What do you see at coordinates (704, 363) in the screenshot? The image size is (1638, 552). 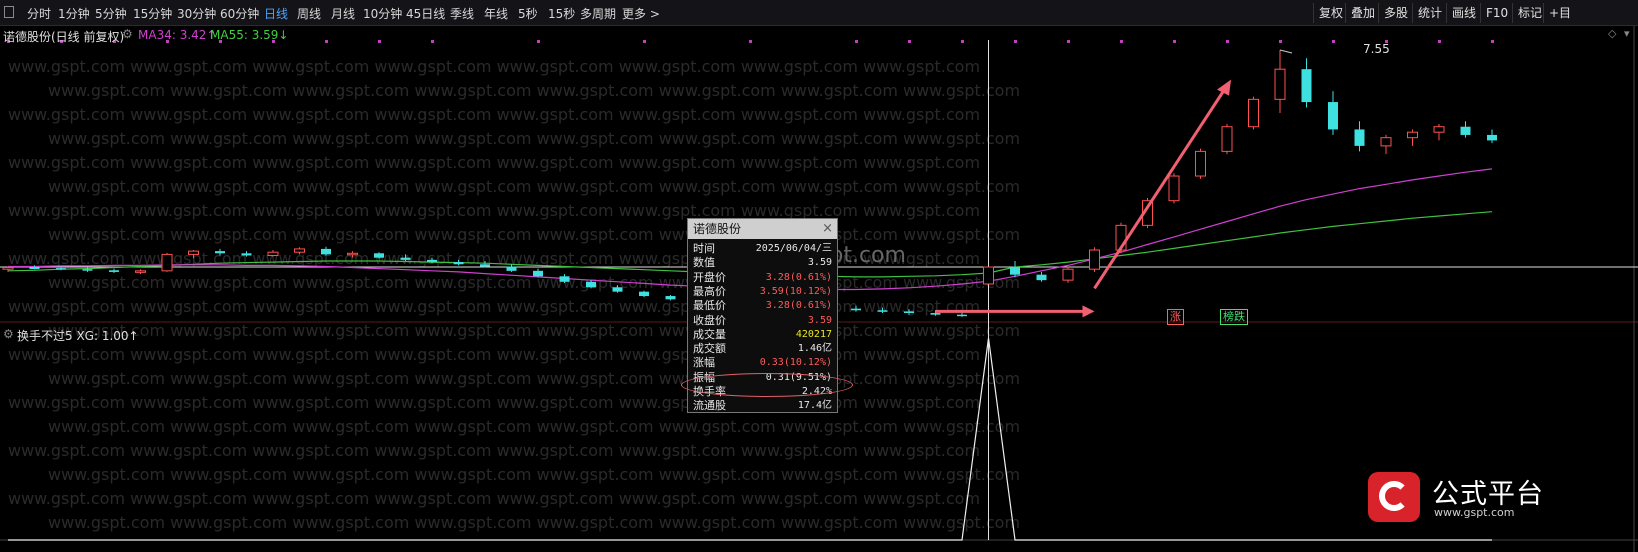 I see `tooltip-row-label: 涨幅` at bounding box center [704, 363].